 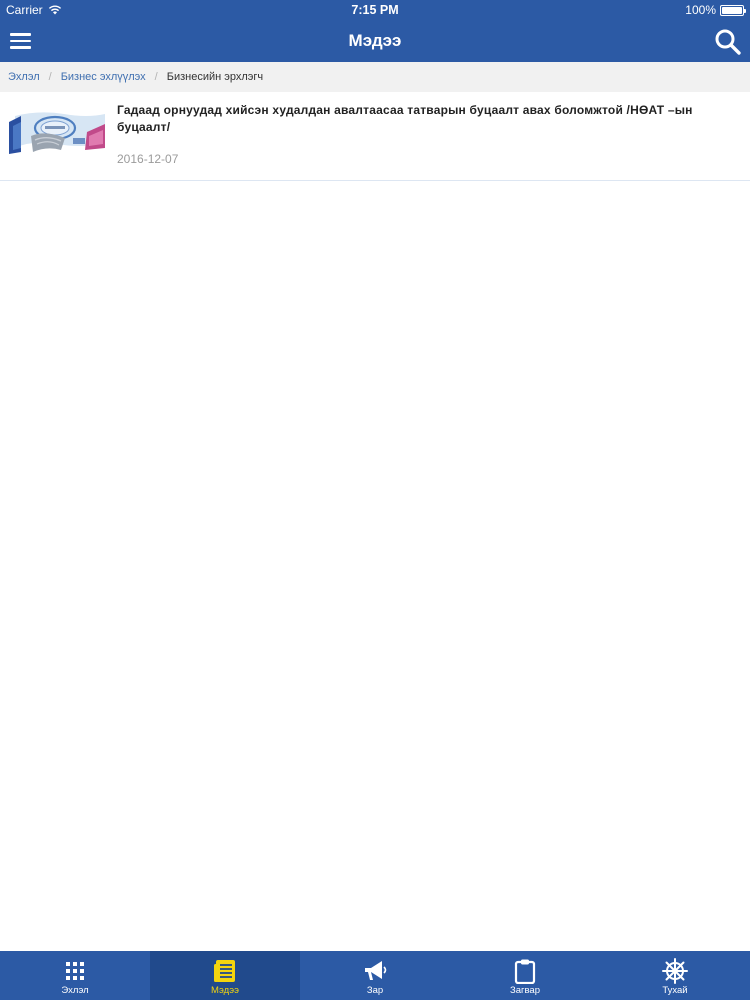 I want to click on tab-news: Мэдээ, so click(x=225, y=975).